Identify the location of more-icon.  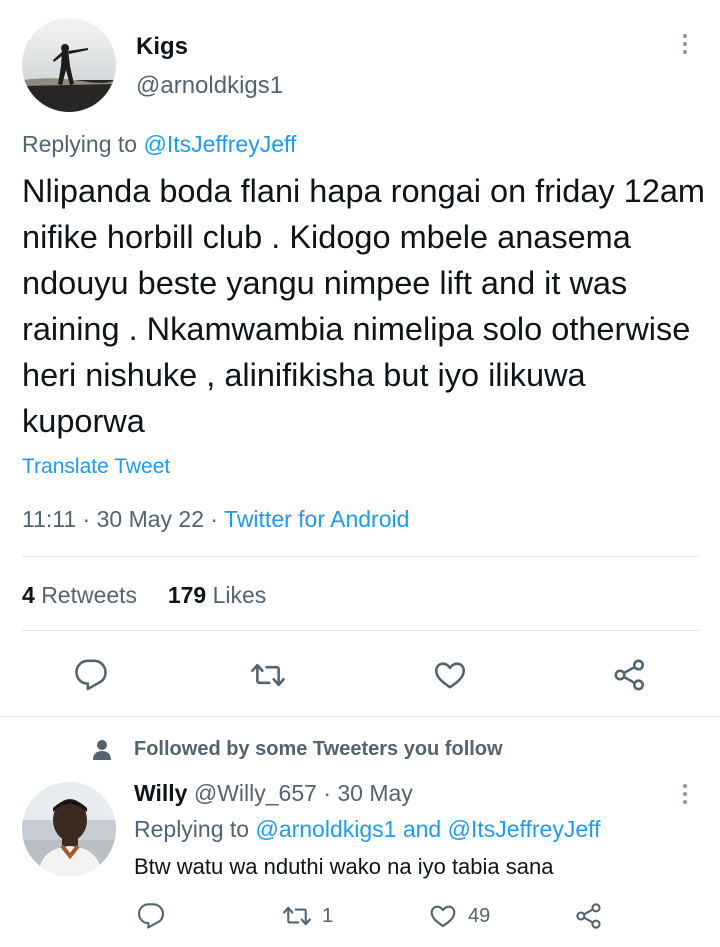
(685, 44).